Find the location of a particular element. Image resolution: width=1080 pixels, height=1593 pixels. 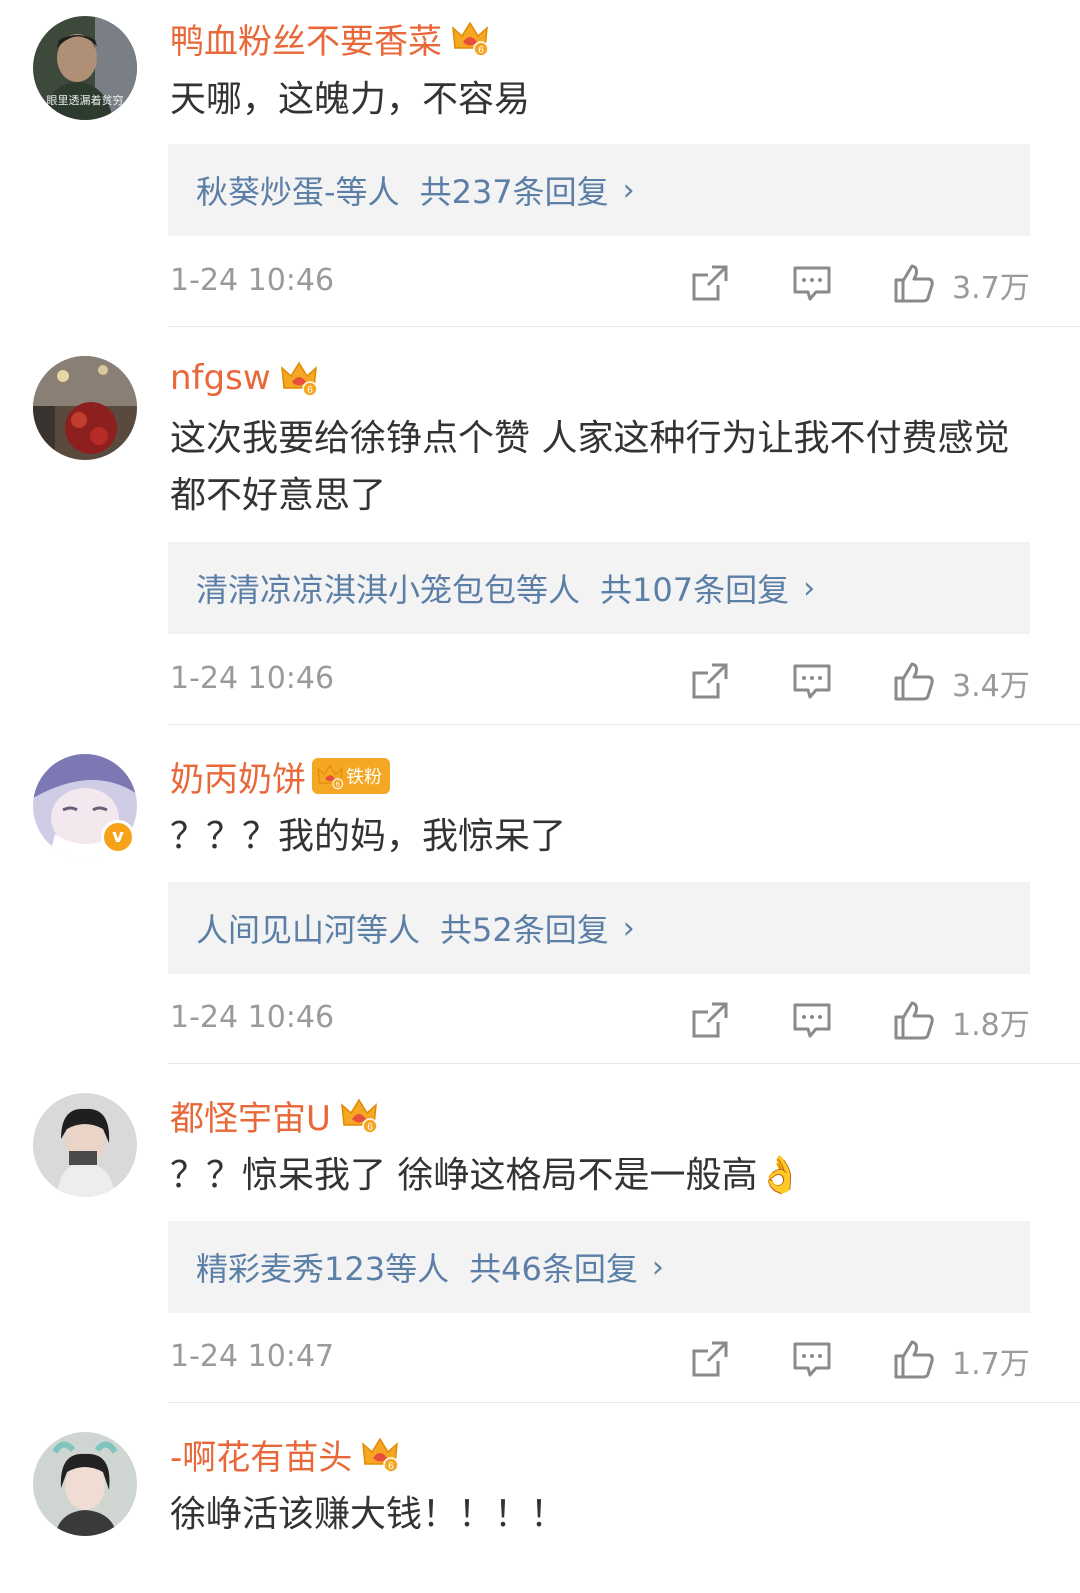

like-count: 3.4万 is located at coordinates (991, 686).